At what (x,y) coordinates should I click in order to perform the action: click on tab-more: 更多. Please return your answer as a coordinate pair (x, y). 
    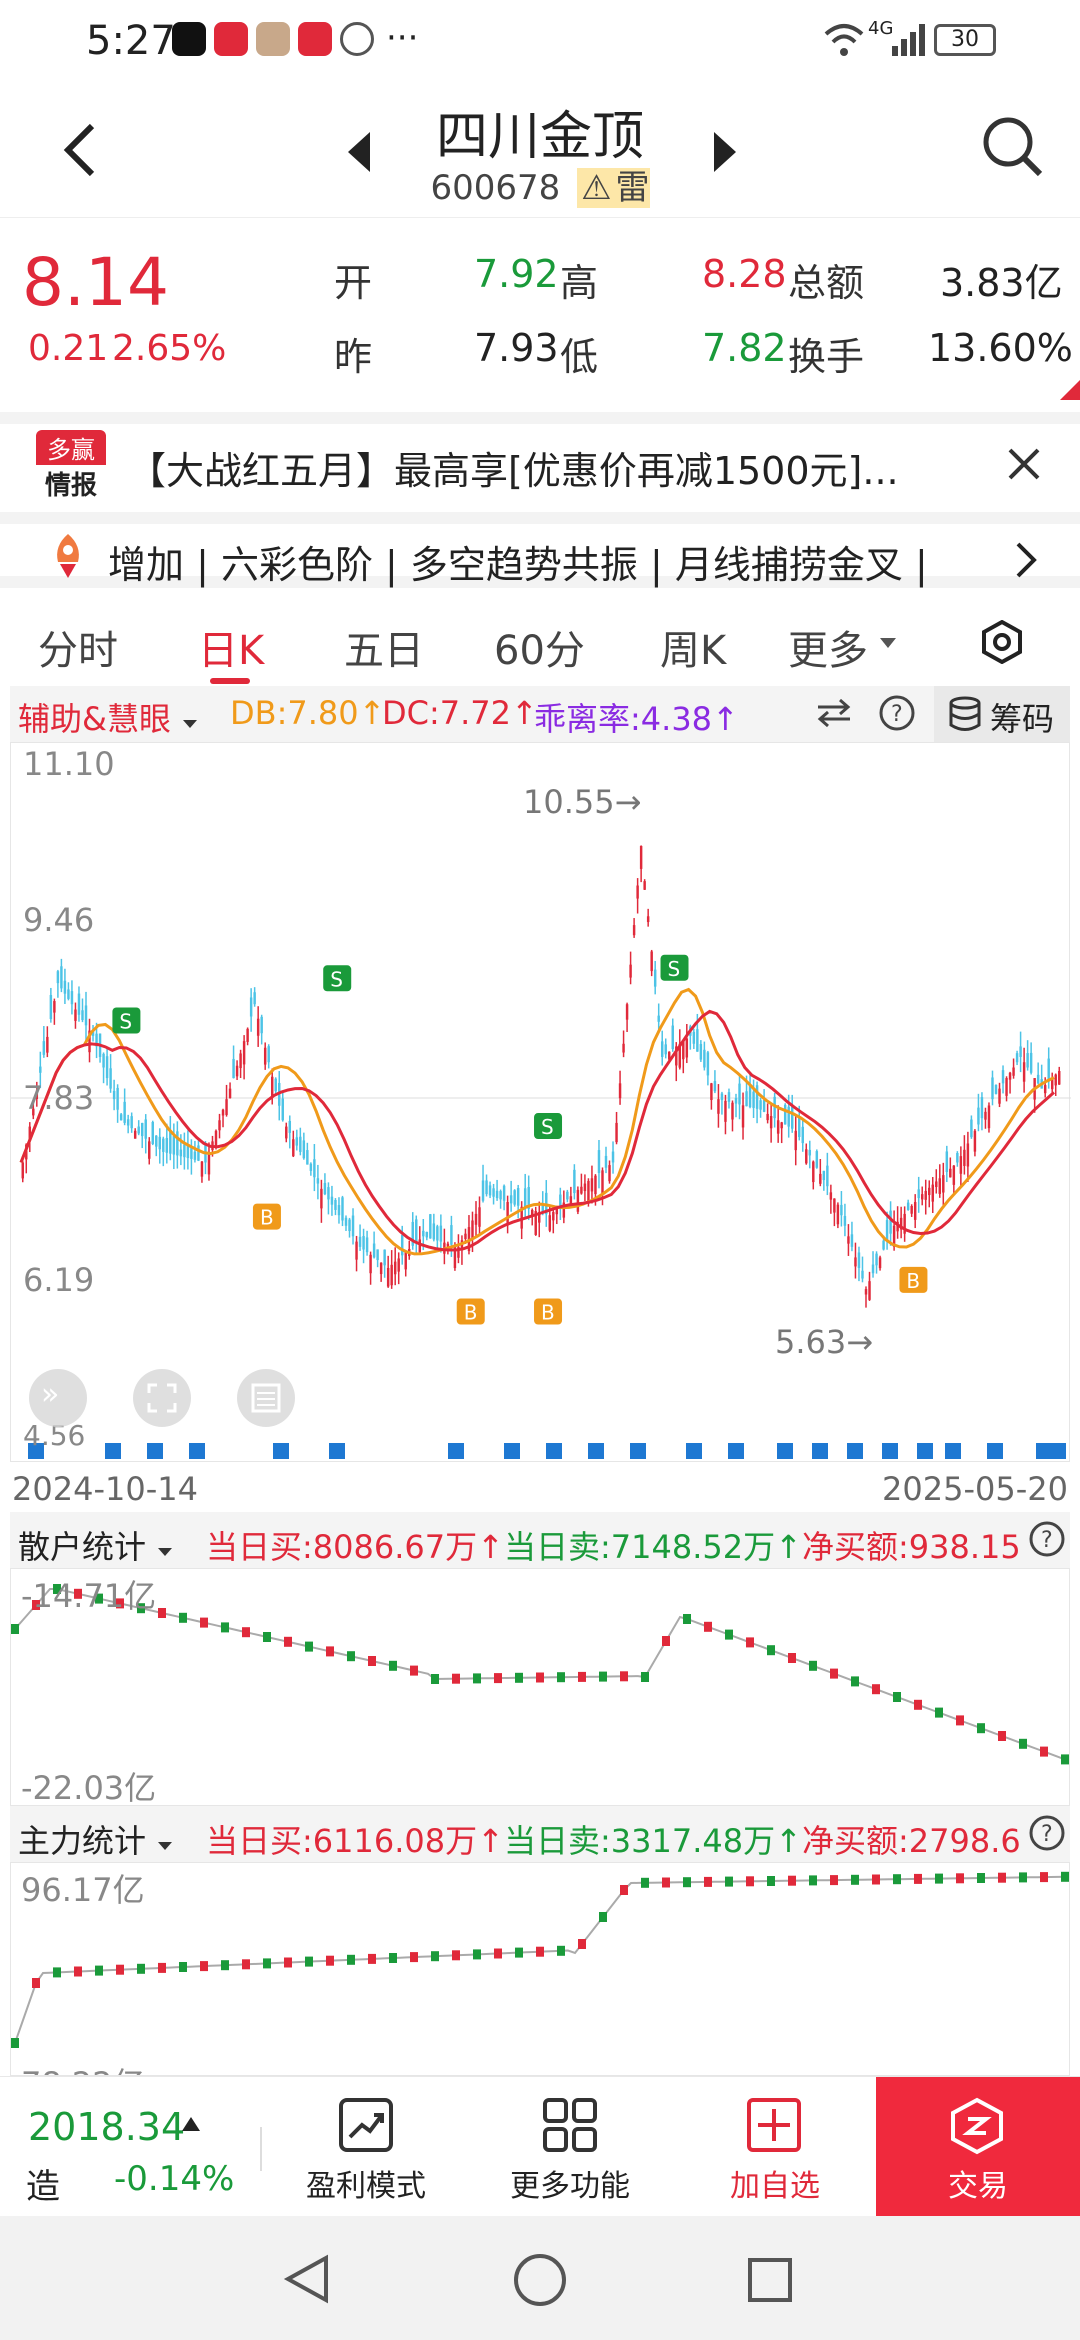
    Looking at the image, I should click on (828, 647).